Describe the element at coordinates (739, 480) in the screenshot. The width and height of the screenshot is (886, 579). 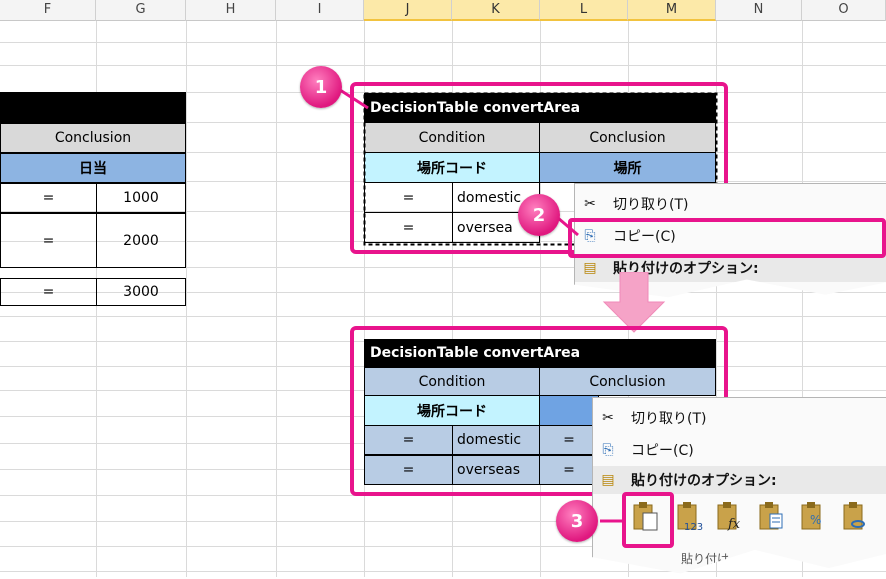
I see `menu-paste-options-header: ▤ 貼り付けのオプション:` at that location.